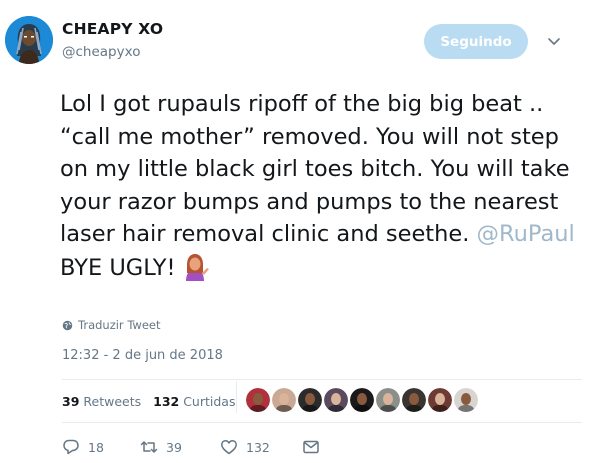 Image resolution: width=594 pixels, height=463 pixels. Describe the element at coordinates (174, 447) in the screenshot. I see `retweet-count: 39` at that location.